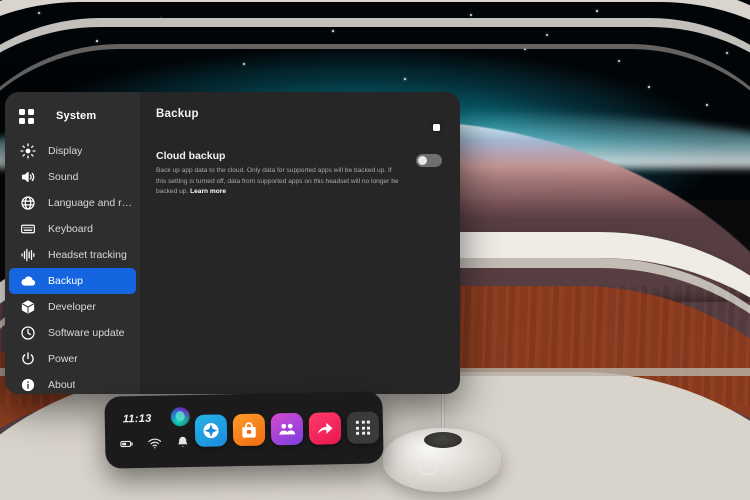  What do you see at coordinates (28, 281) in the screenshot?
I see `cloud-icon` at bounding box center [28, 281].